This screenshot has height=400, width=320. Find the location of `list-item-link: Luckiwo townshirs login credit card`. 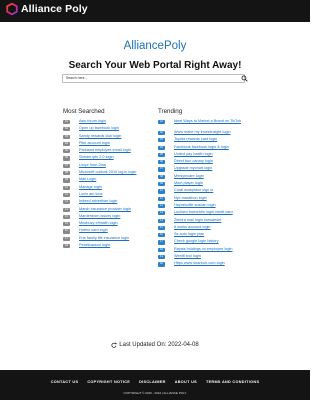

list-item-link: Luckiwo townshirs login credit card is located at coordinates (203, 212).